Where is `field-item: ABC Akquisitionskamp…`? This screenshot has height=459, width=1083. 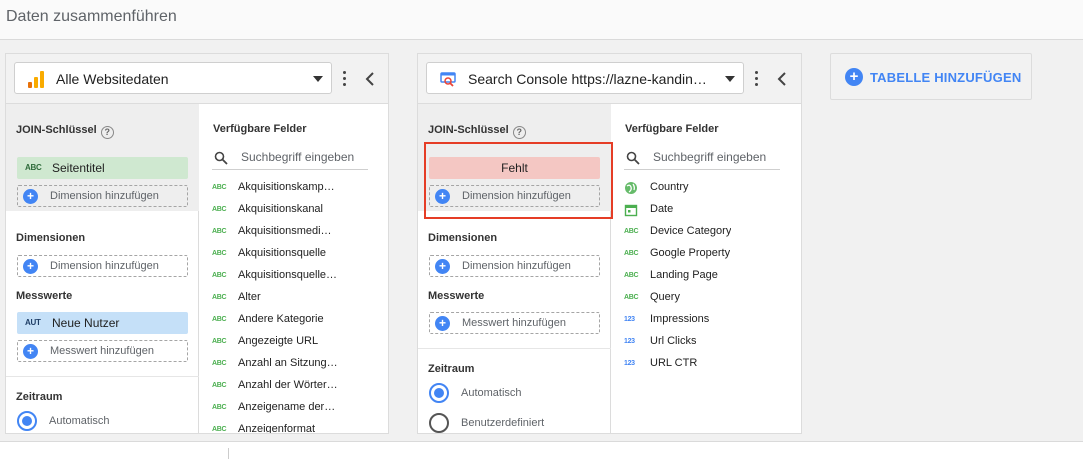 field-item: ABC Akquisitionskamp… is located at coordinates (298, 189).